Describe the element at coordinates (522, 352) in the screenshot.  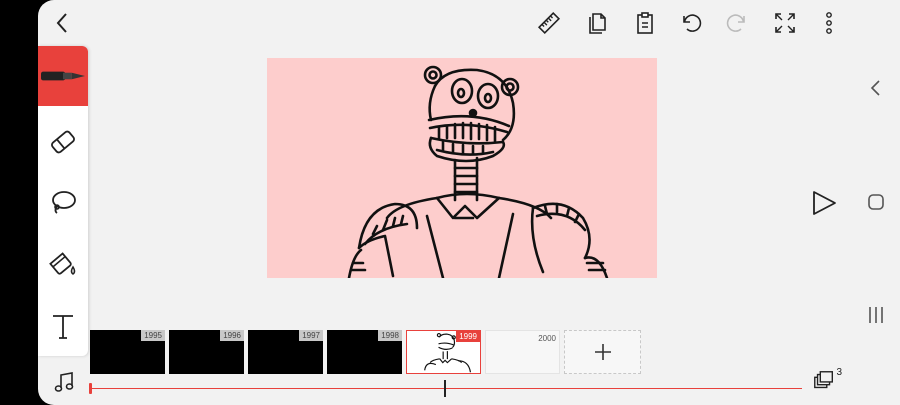
I see `frame-thumbnail: 2000` at that location.